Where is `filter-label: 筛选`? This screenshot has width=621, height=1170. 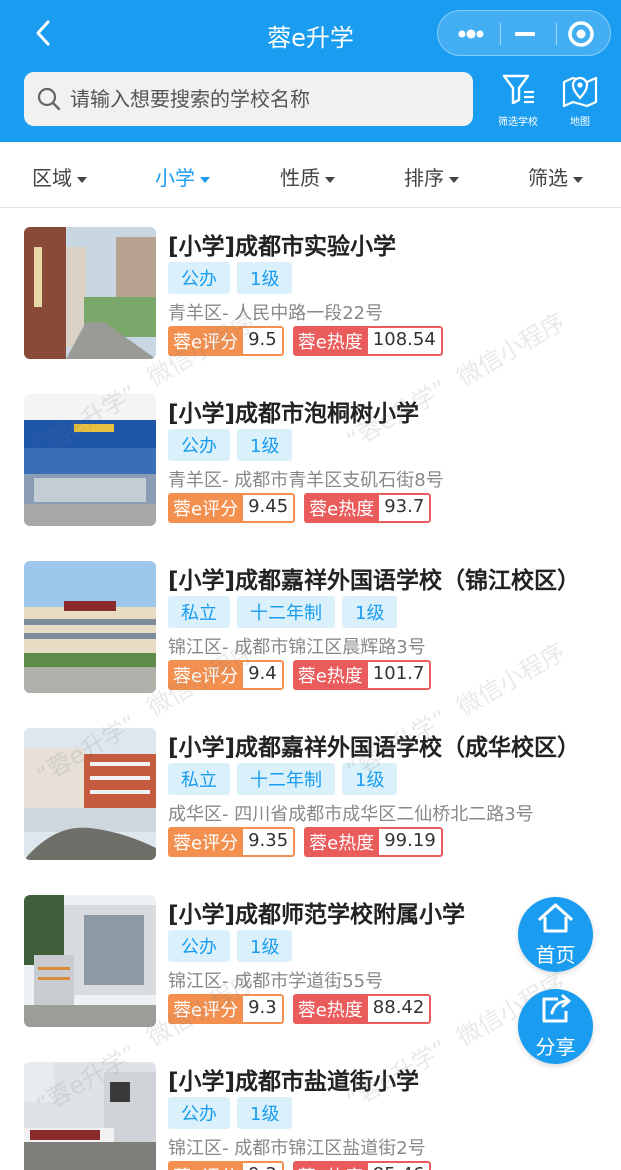 filter-label: 筛选 is located at coordinates (548, 178).